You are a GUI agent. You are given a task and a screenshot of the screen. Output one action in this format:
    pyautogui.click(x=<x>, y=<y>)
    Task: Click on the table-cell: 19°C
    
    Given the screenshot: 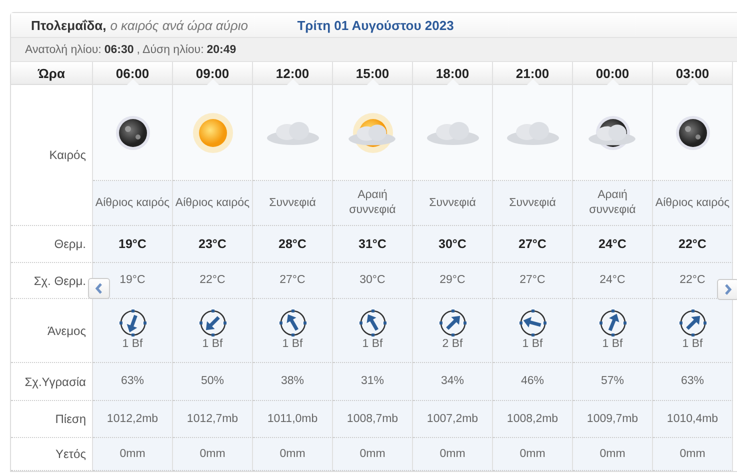 What is the action you would take?
    pyautogui.click(x=133, y=244)
    